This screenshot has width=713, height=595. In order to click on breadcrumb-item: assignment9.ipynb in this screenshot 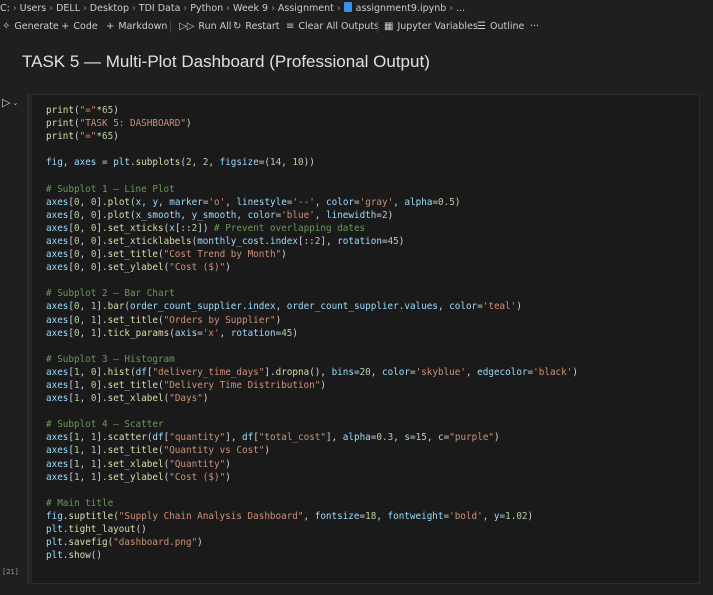, I will do `click(401, 8)`.